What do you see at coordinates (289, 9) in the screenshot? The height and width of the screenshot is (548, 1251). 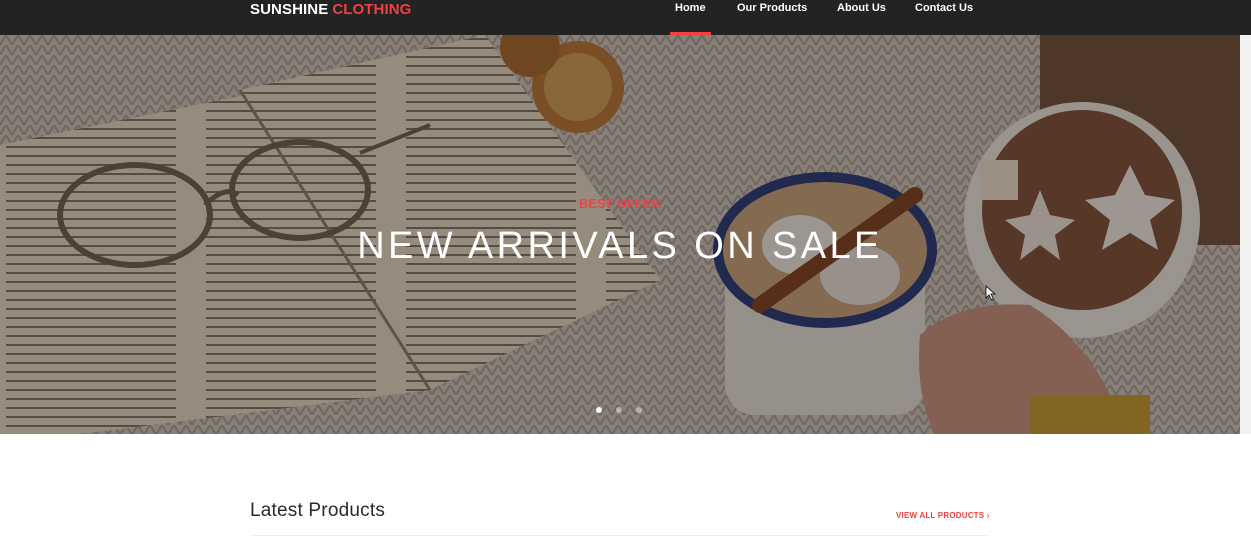 I see `logo-brand-text: SUNSHINE` at bounding box center [289, 9].